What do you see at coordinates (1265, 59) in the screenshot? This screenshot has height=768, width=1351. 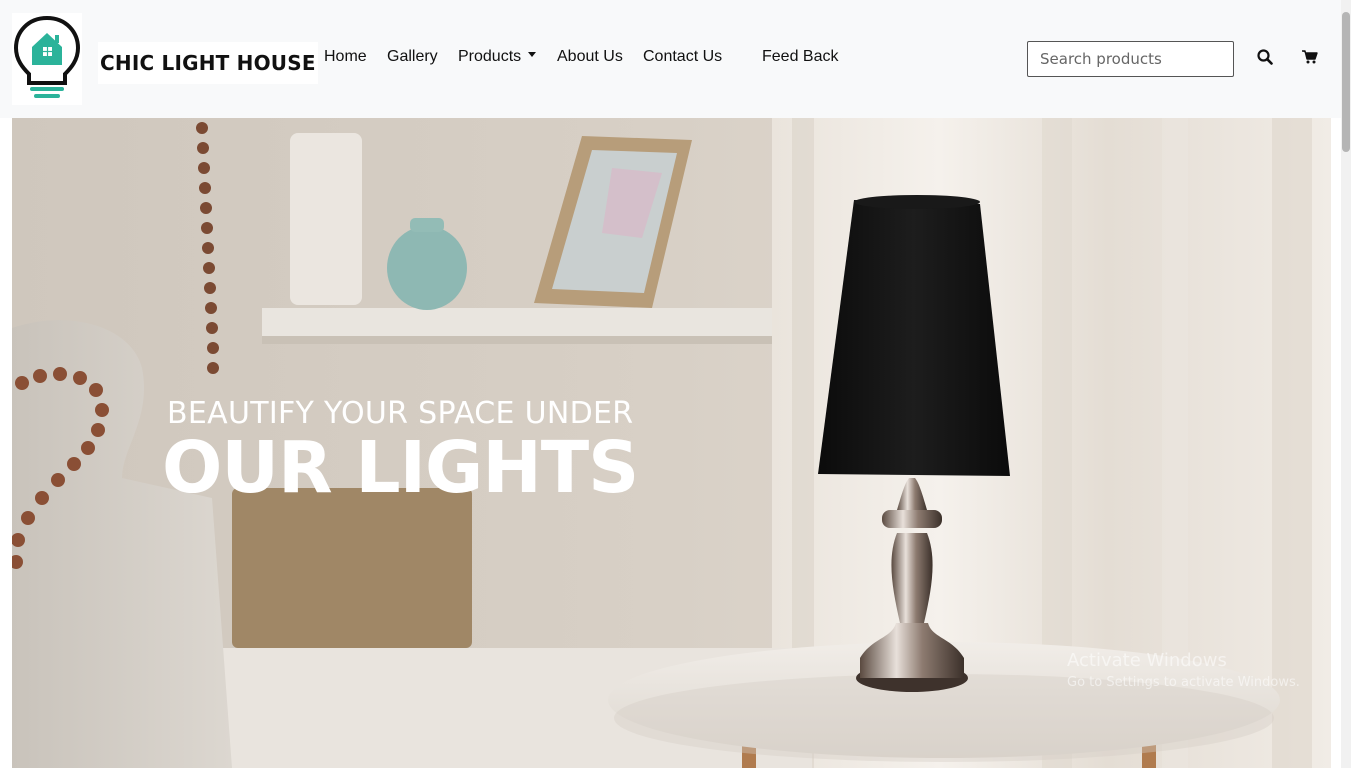 I see `search-icon` at bounding box center [1265, 59].